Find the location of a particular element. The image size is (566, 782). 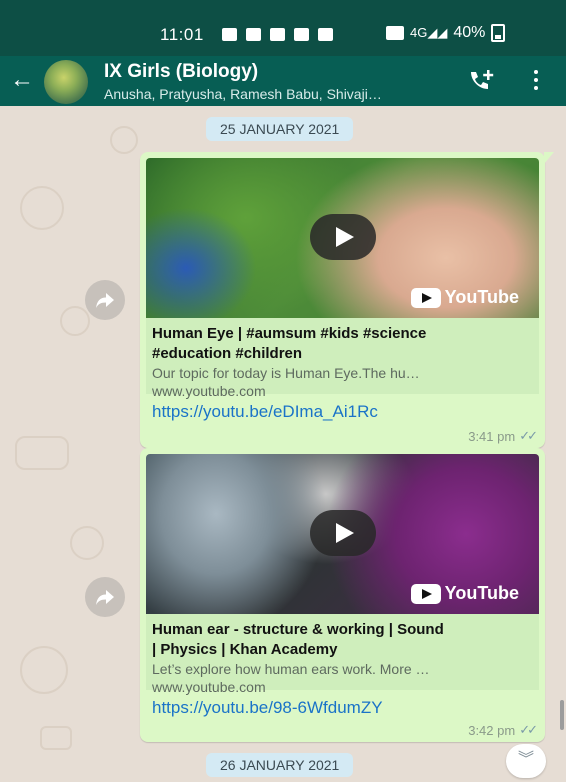

scroll-down-button: ︾ is located at coordinates (526, 761).